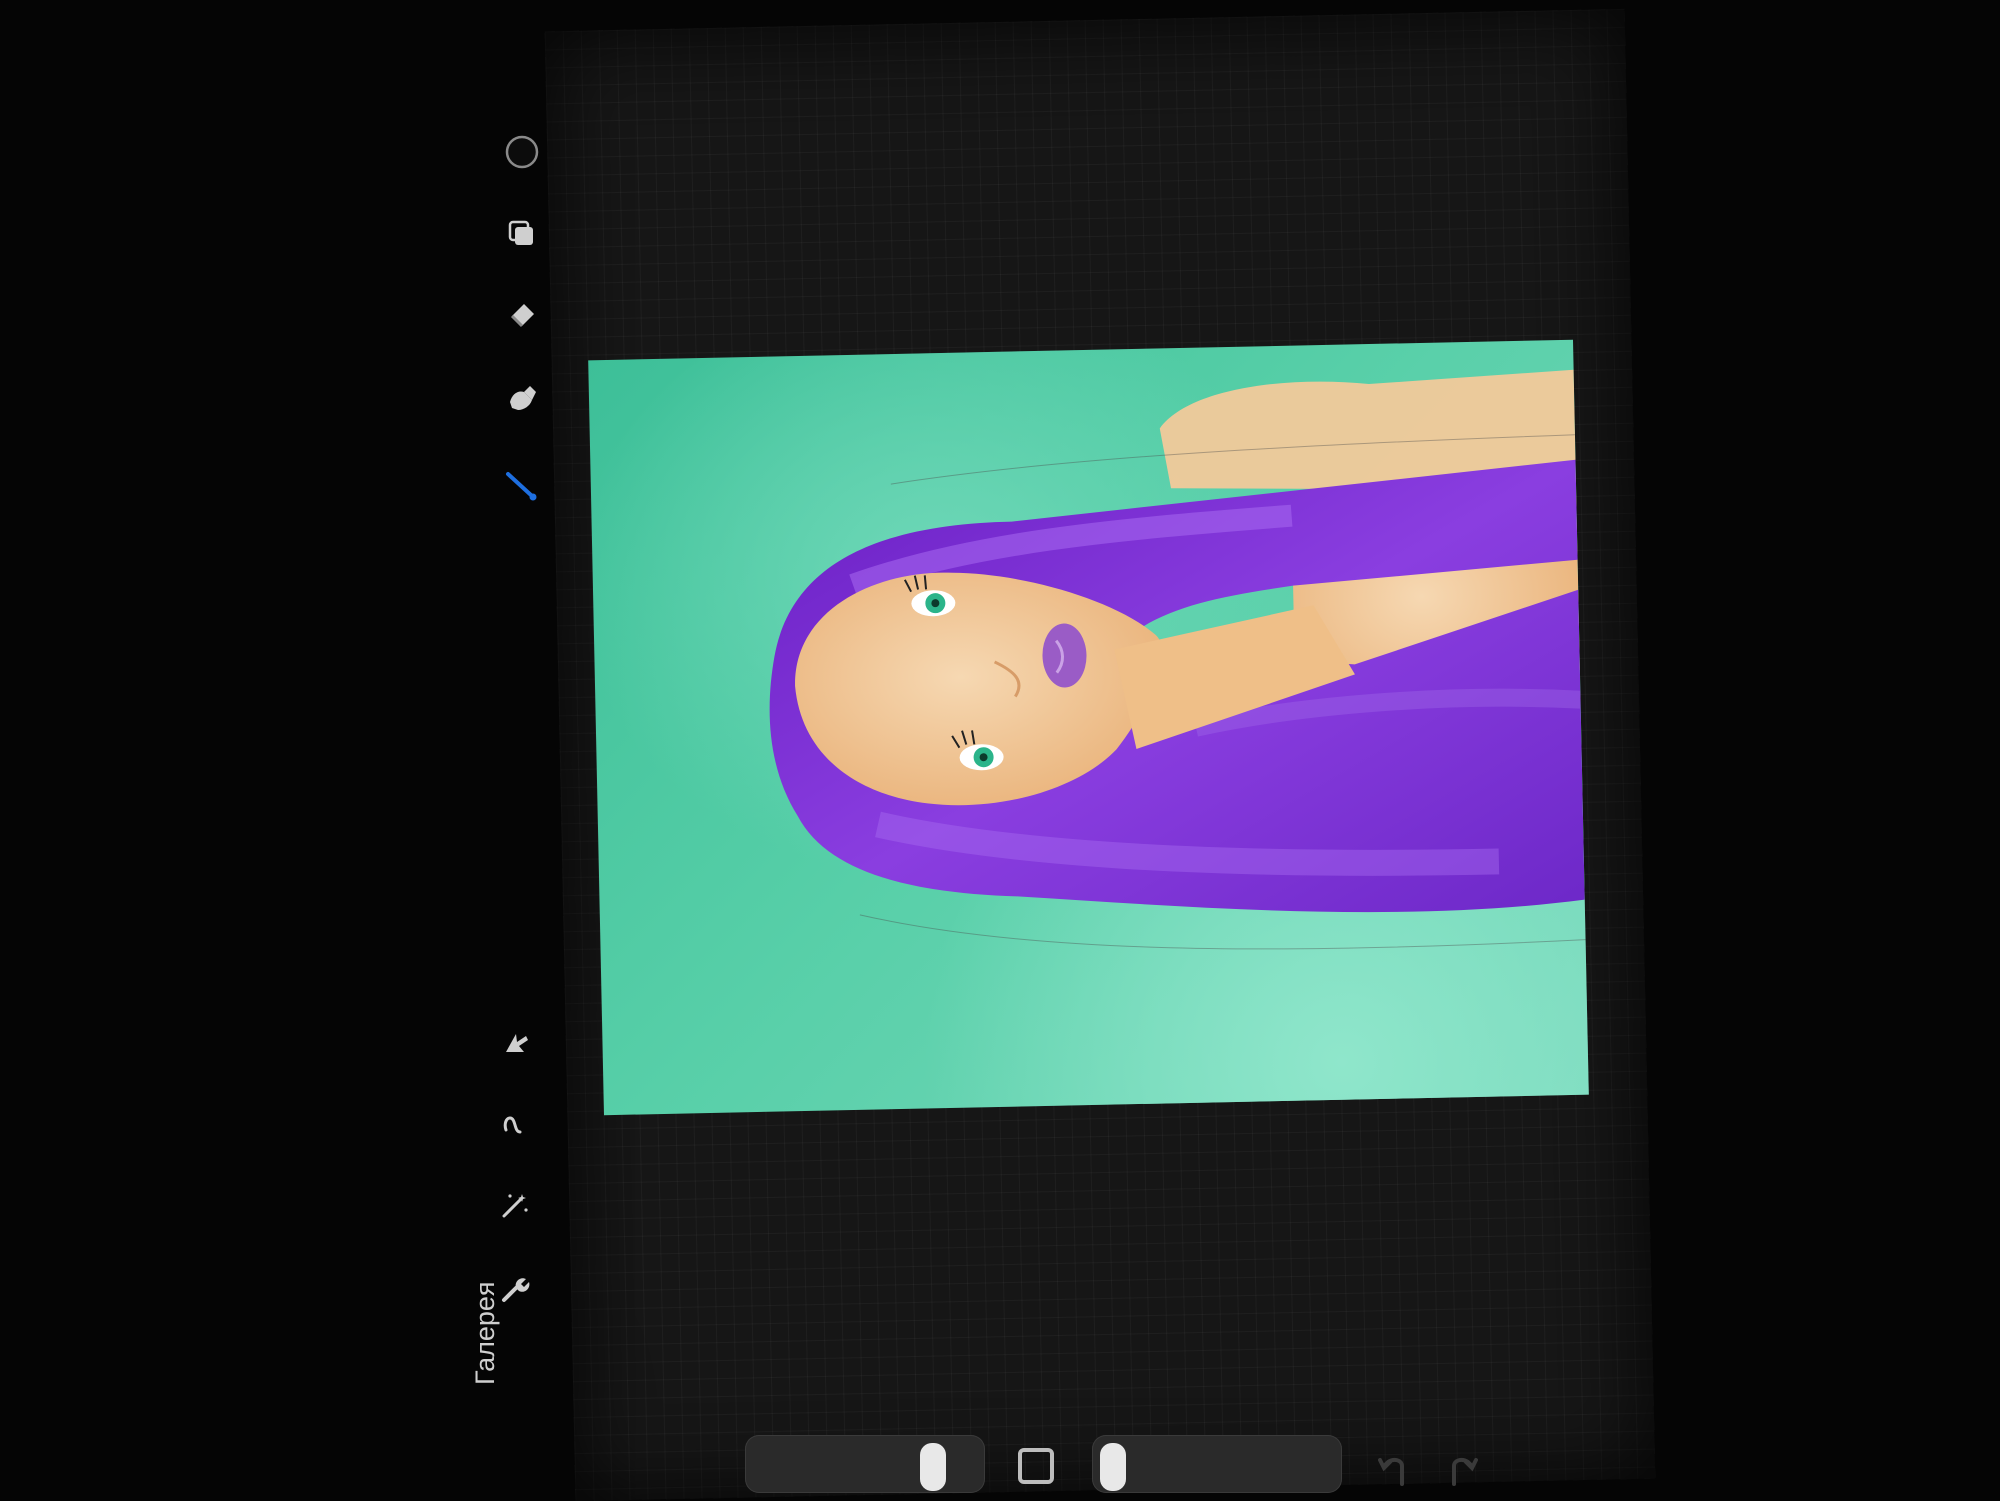  I want to click on gallery-button: Галерея, so click(488, 1310).